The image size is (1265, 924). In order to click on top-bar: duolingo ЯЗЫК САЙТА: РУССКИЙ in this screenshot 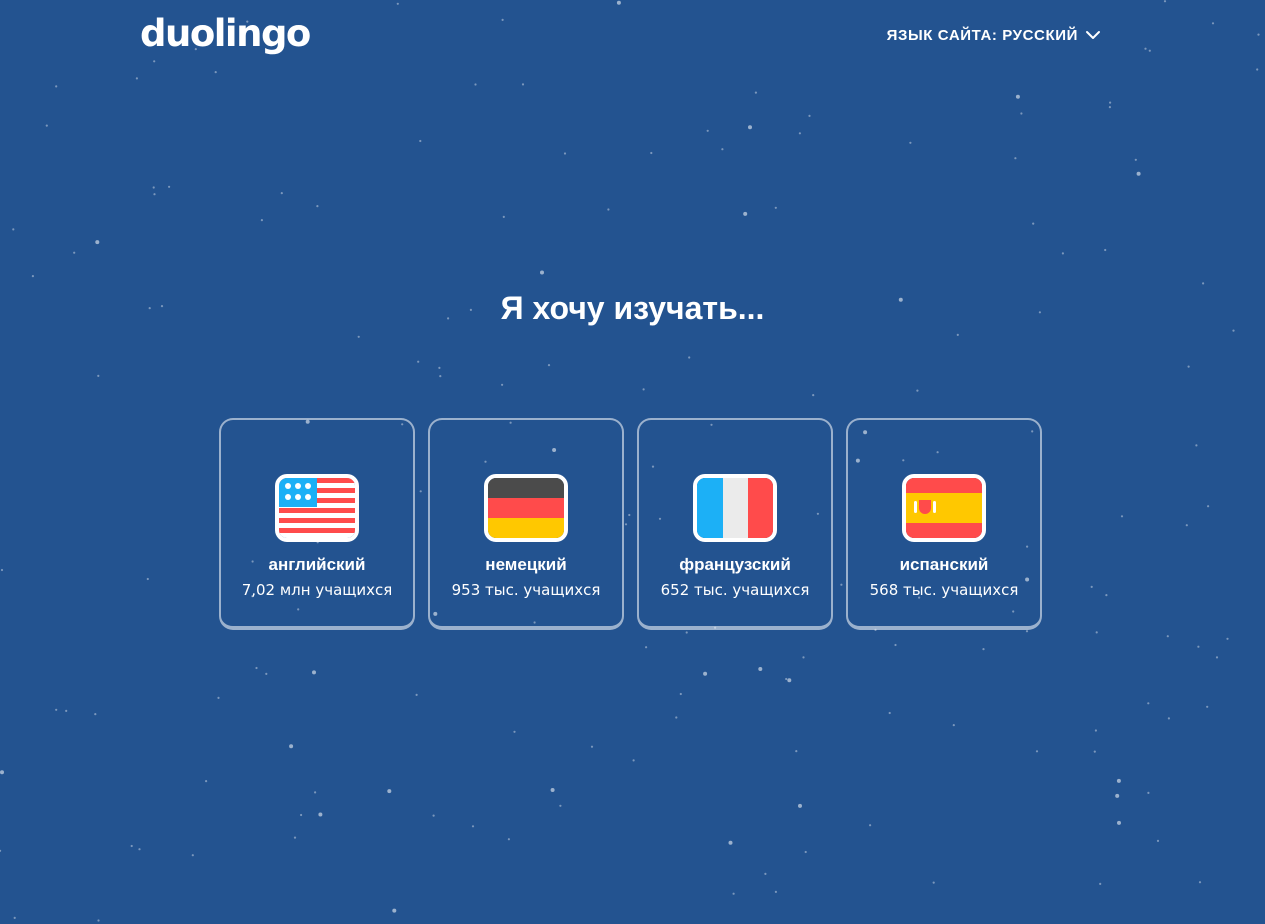, I will do `click(632, 36)`.